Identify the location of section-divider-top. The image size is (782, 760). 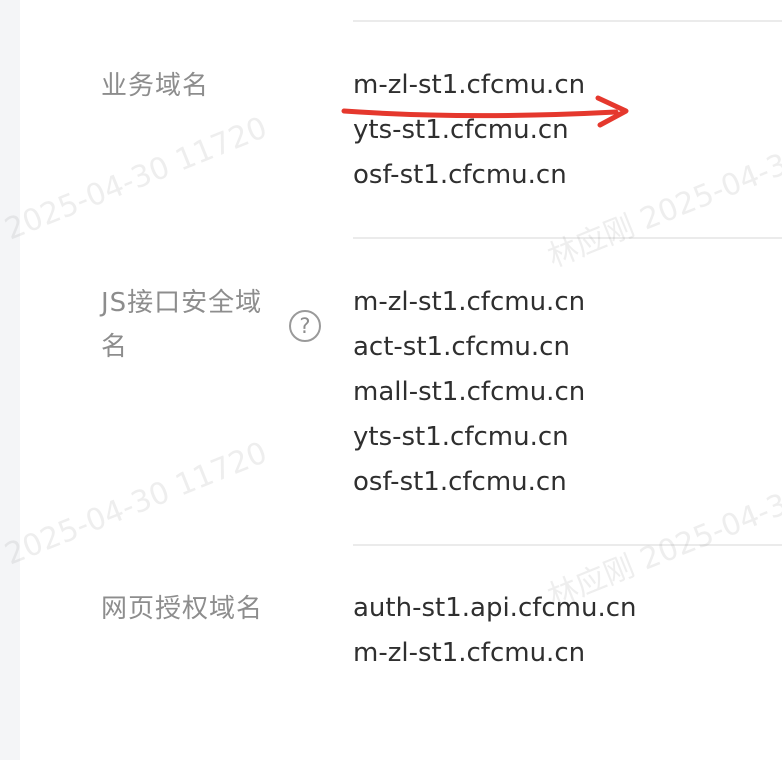
(567, 21).